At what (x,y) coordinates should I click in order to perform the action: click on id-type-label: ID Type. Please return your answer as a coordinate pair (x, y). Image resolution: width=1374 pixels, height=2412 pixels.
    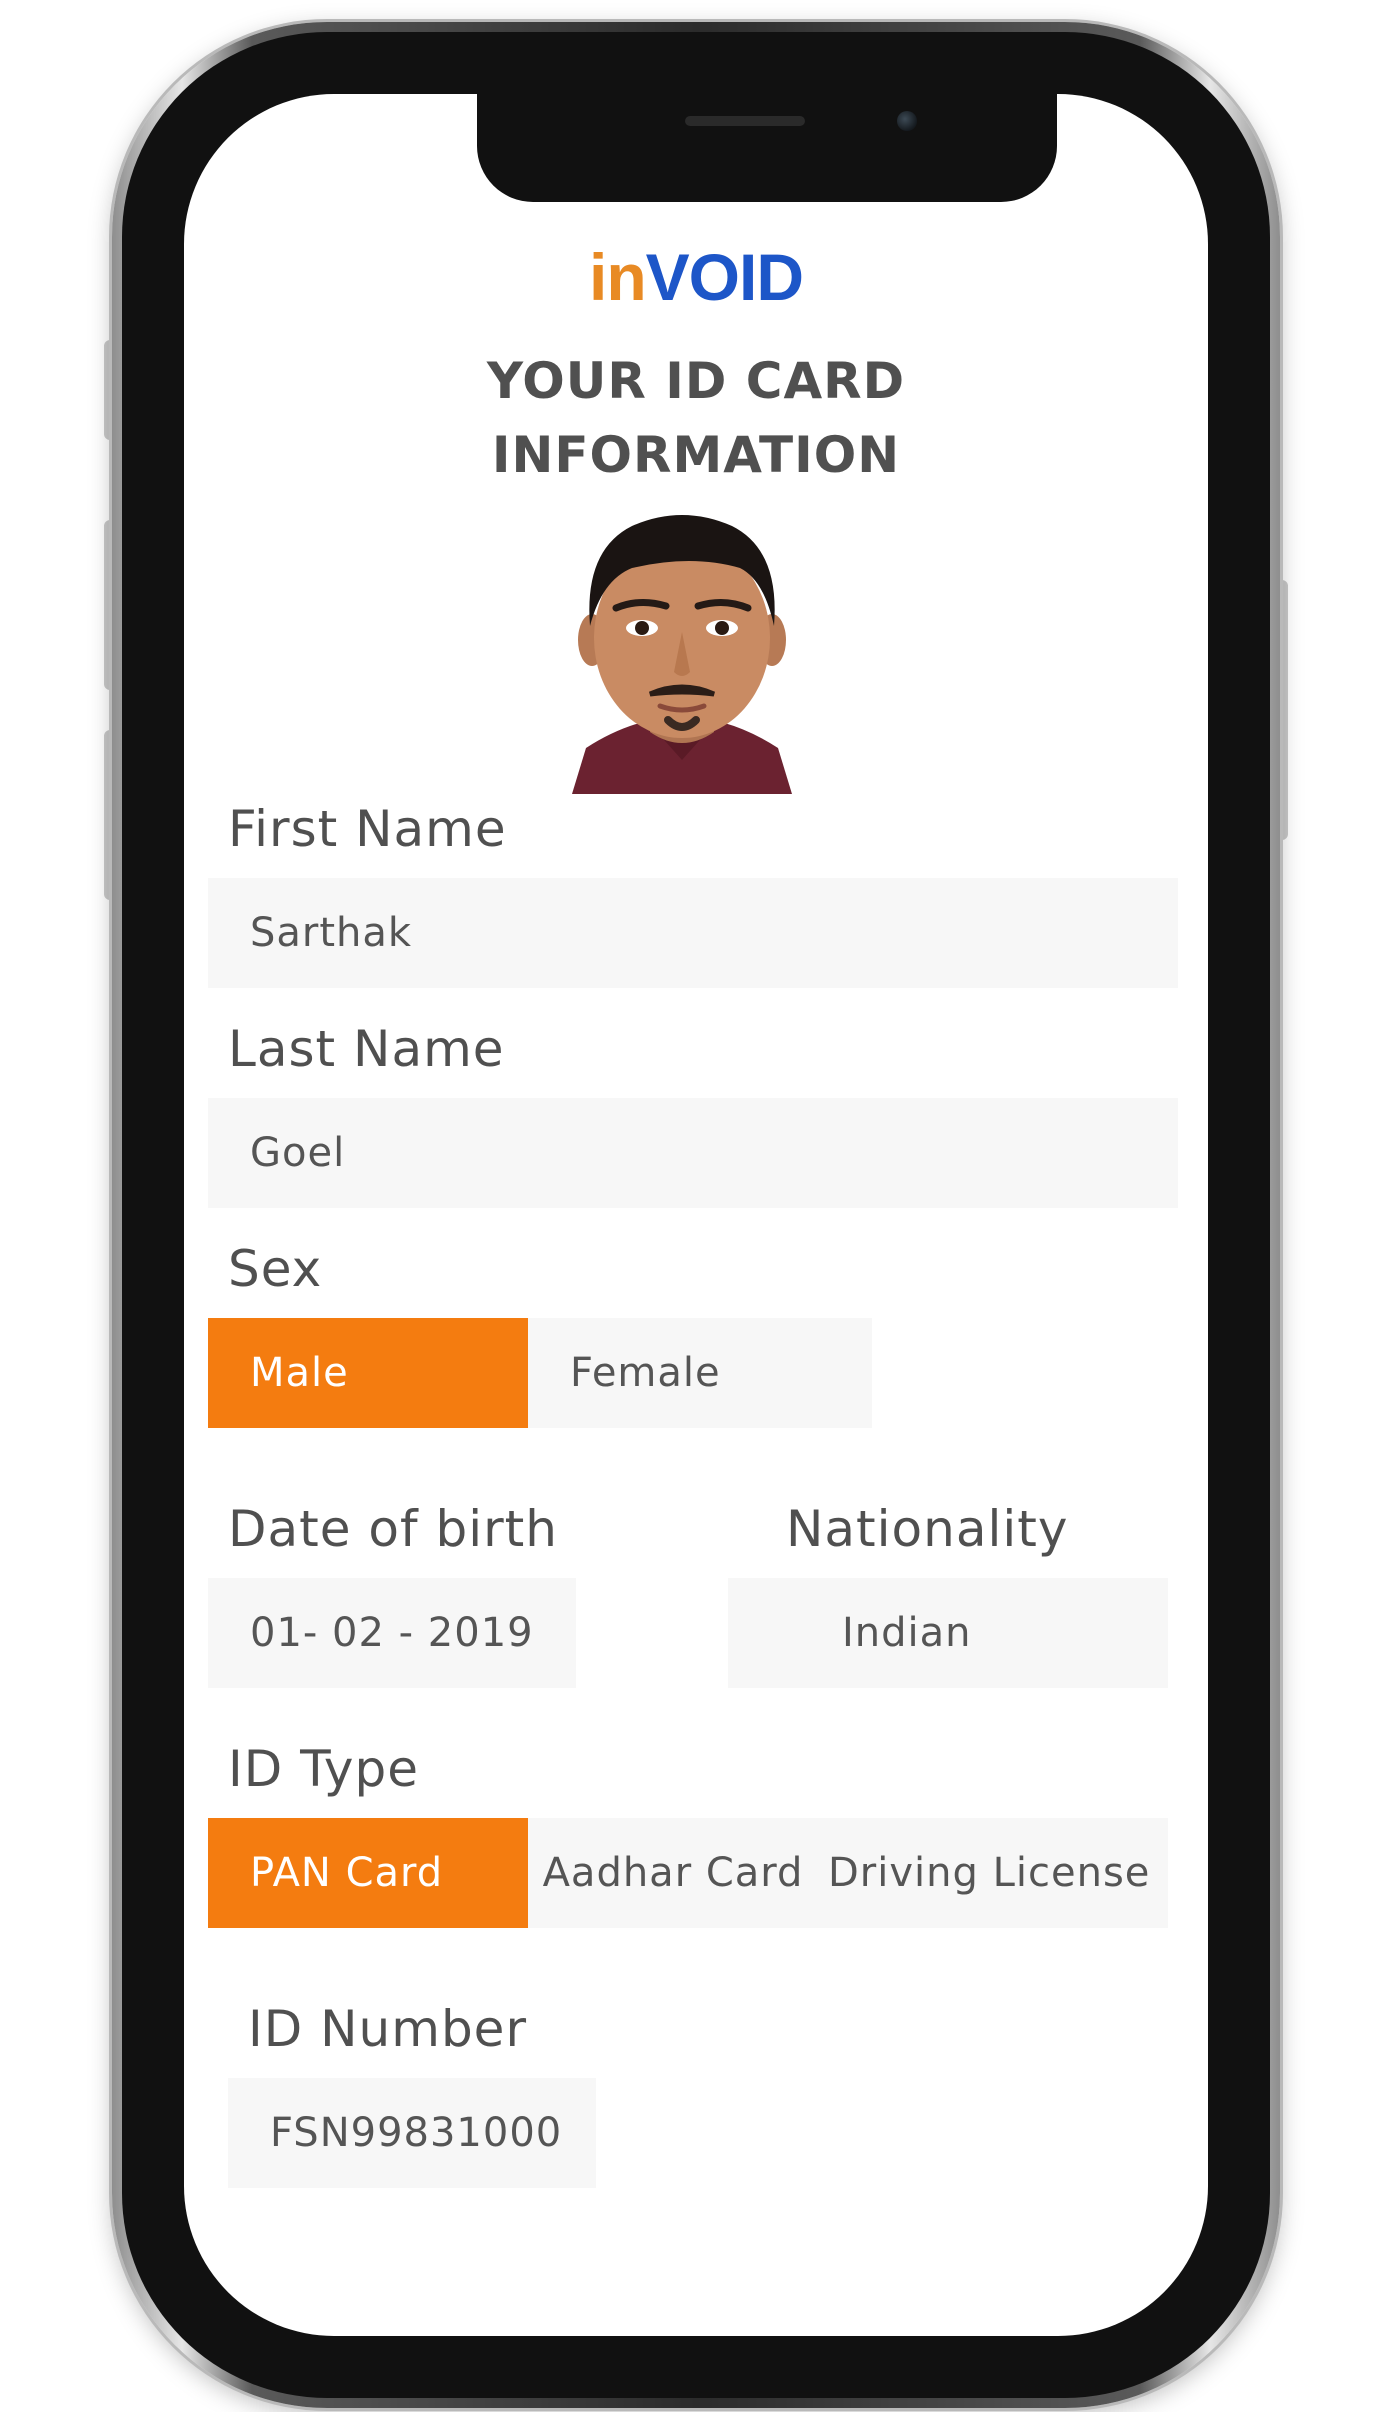
    Looking at the image, I should click on (323, 1769).